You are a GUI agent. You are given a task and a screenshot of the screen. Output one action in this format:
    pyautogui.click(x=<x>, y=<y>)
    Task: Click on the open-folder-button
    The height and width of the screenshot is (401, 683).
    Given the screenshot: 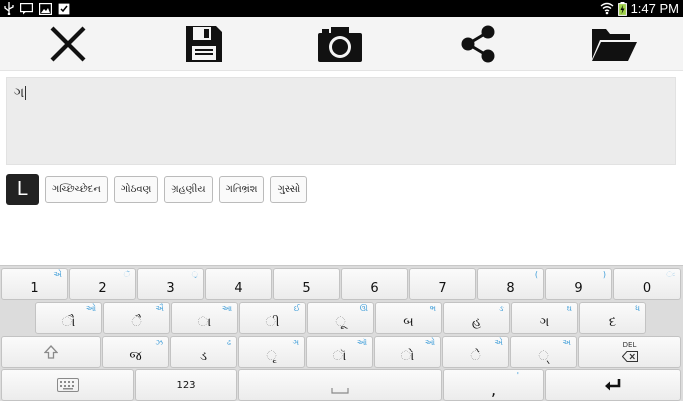 What is the action you would take?
    pyautogui.click(x=614, y=44)
    